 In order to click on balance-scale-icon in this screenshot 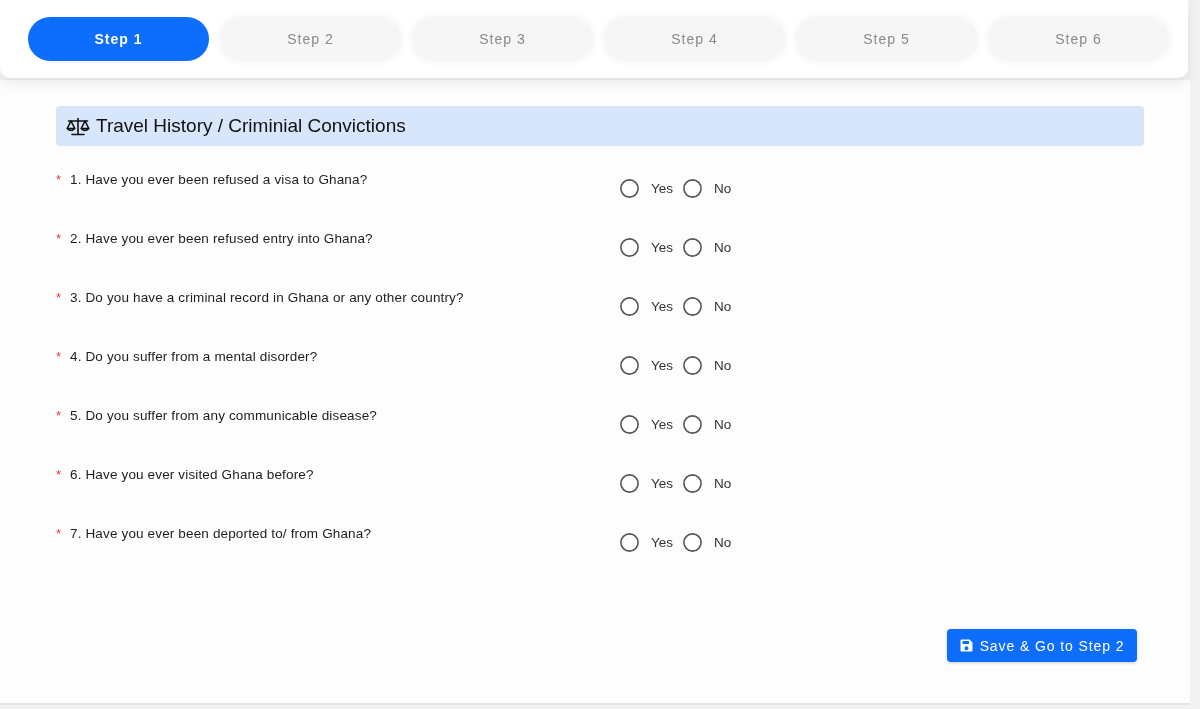, I will do `click(78, 126)`.